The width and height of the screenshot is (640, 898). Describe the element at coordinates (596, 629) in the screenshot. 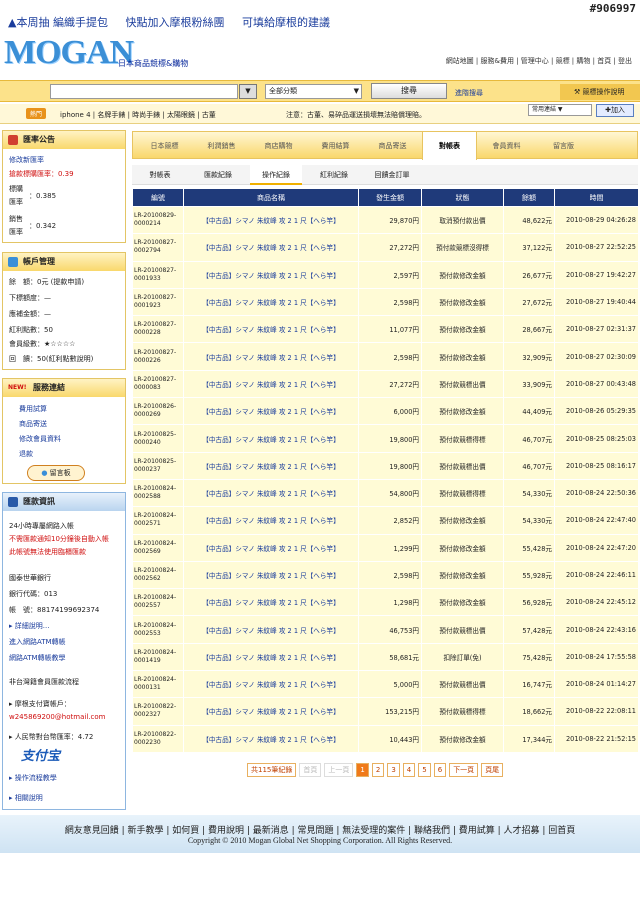

I see `table-cell: 2010-08-24 22:43:16` at that location.